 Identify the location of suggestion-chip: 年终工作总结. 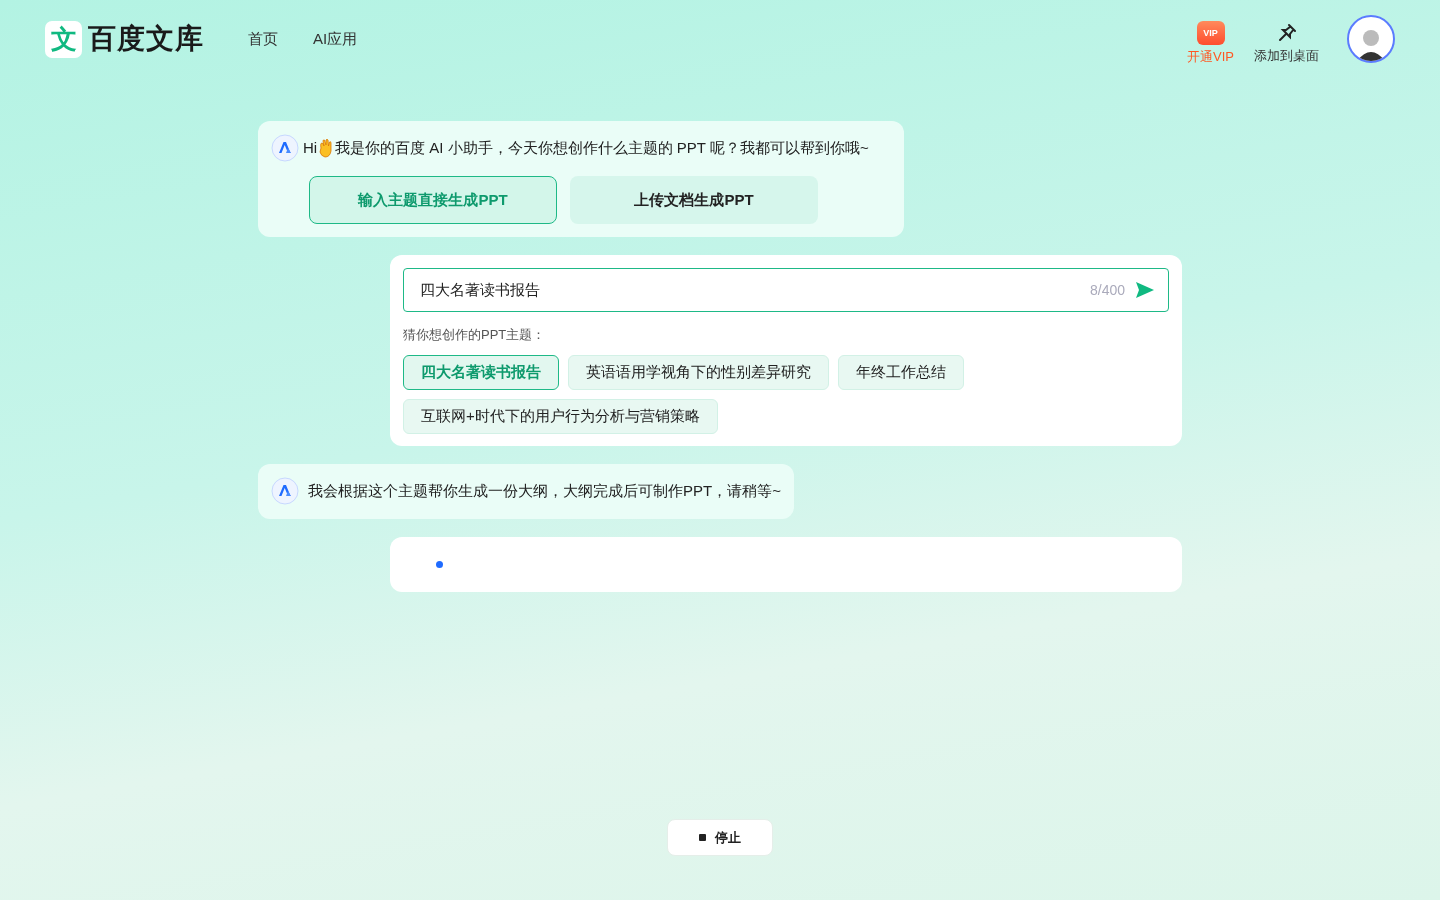
(901, 372).